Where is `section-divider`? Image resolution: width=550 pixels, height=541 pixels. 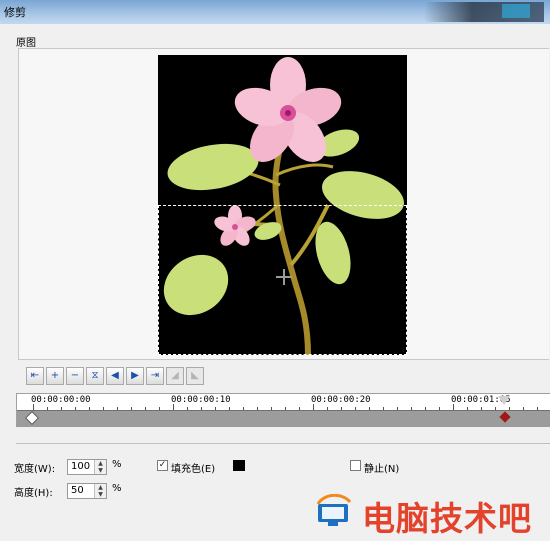
section-divider is located at coordinates (283, 443).